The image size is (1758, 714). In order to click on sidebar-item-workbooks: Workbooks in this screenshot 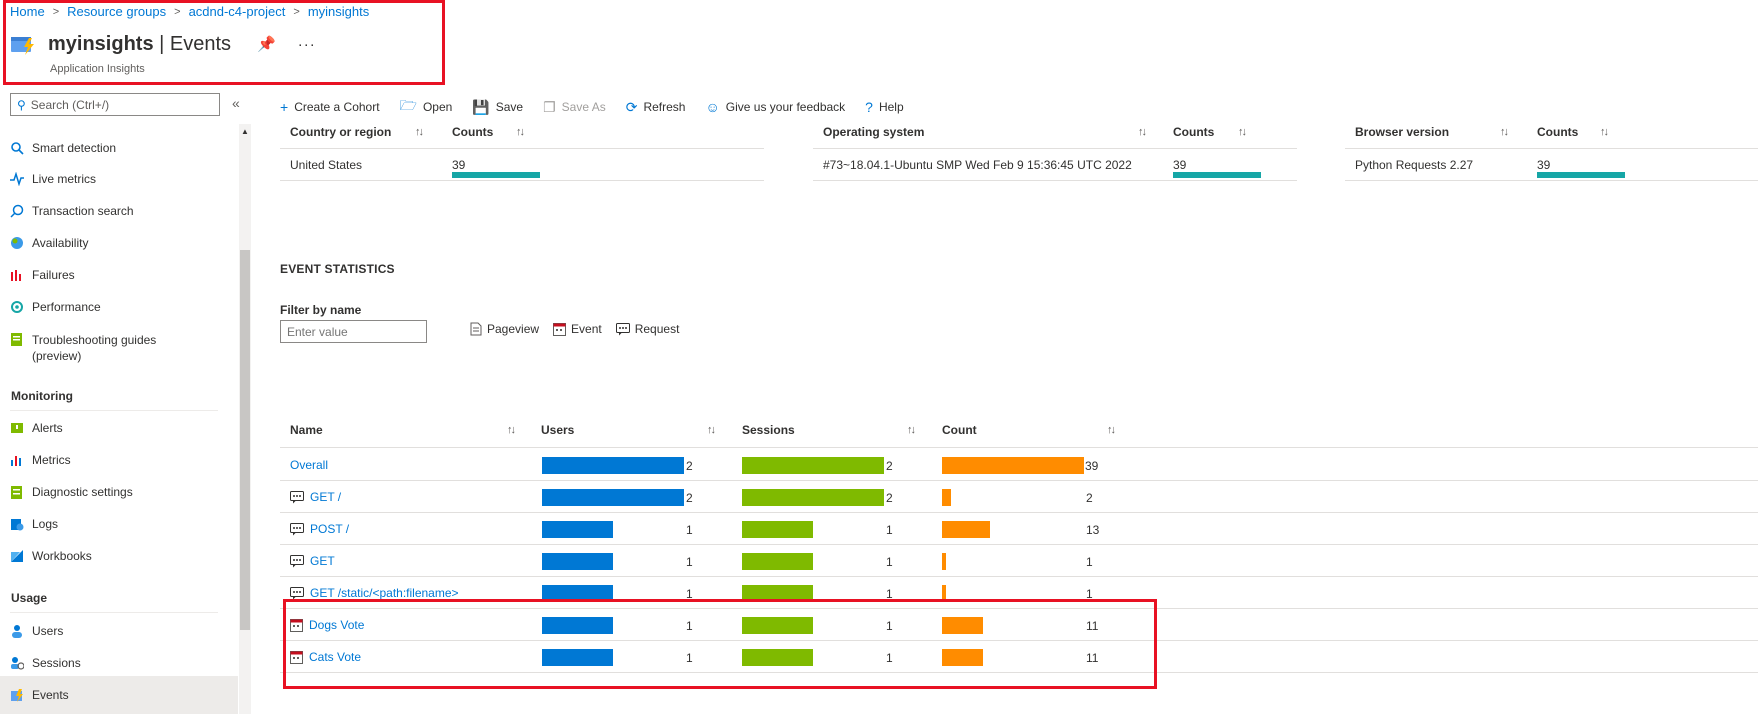, I will do `click(51, 556)`.